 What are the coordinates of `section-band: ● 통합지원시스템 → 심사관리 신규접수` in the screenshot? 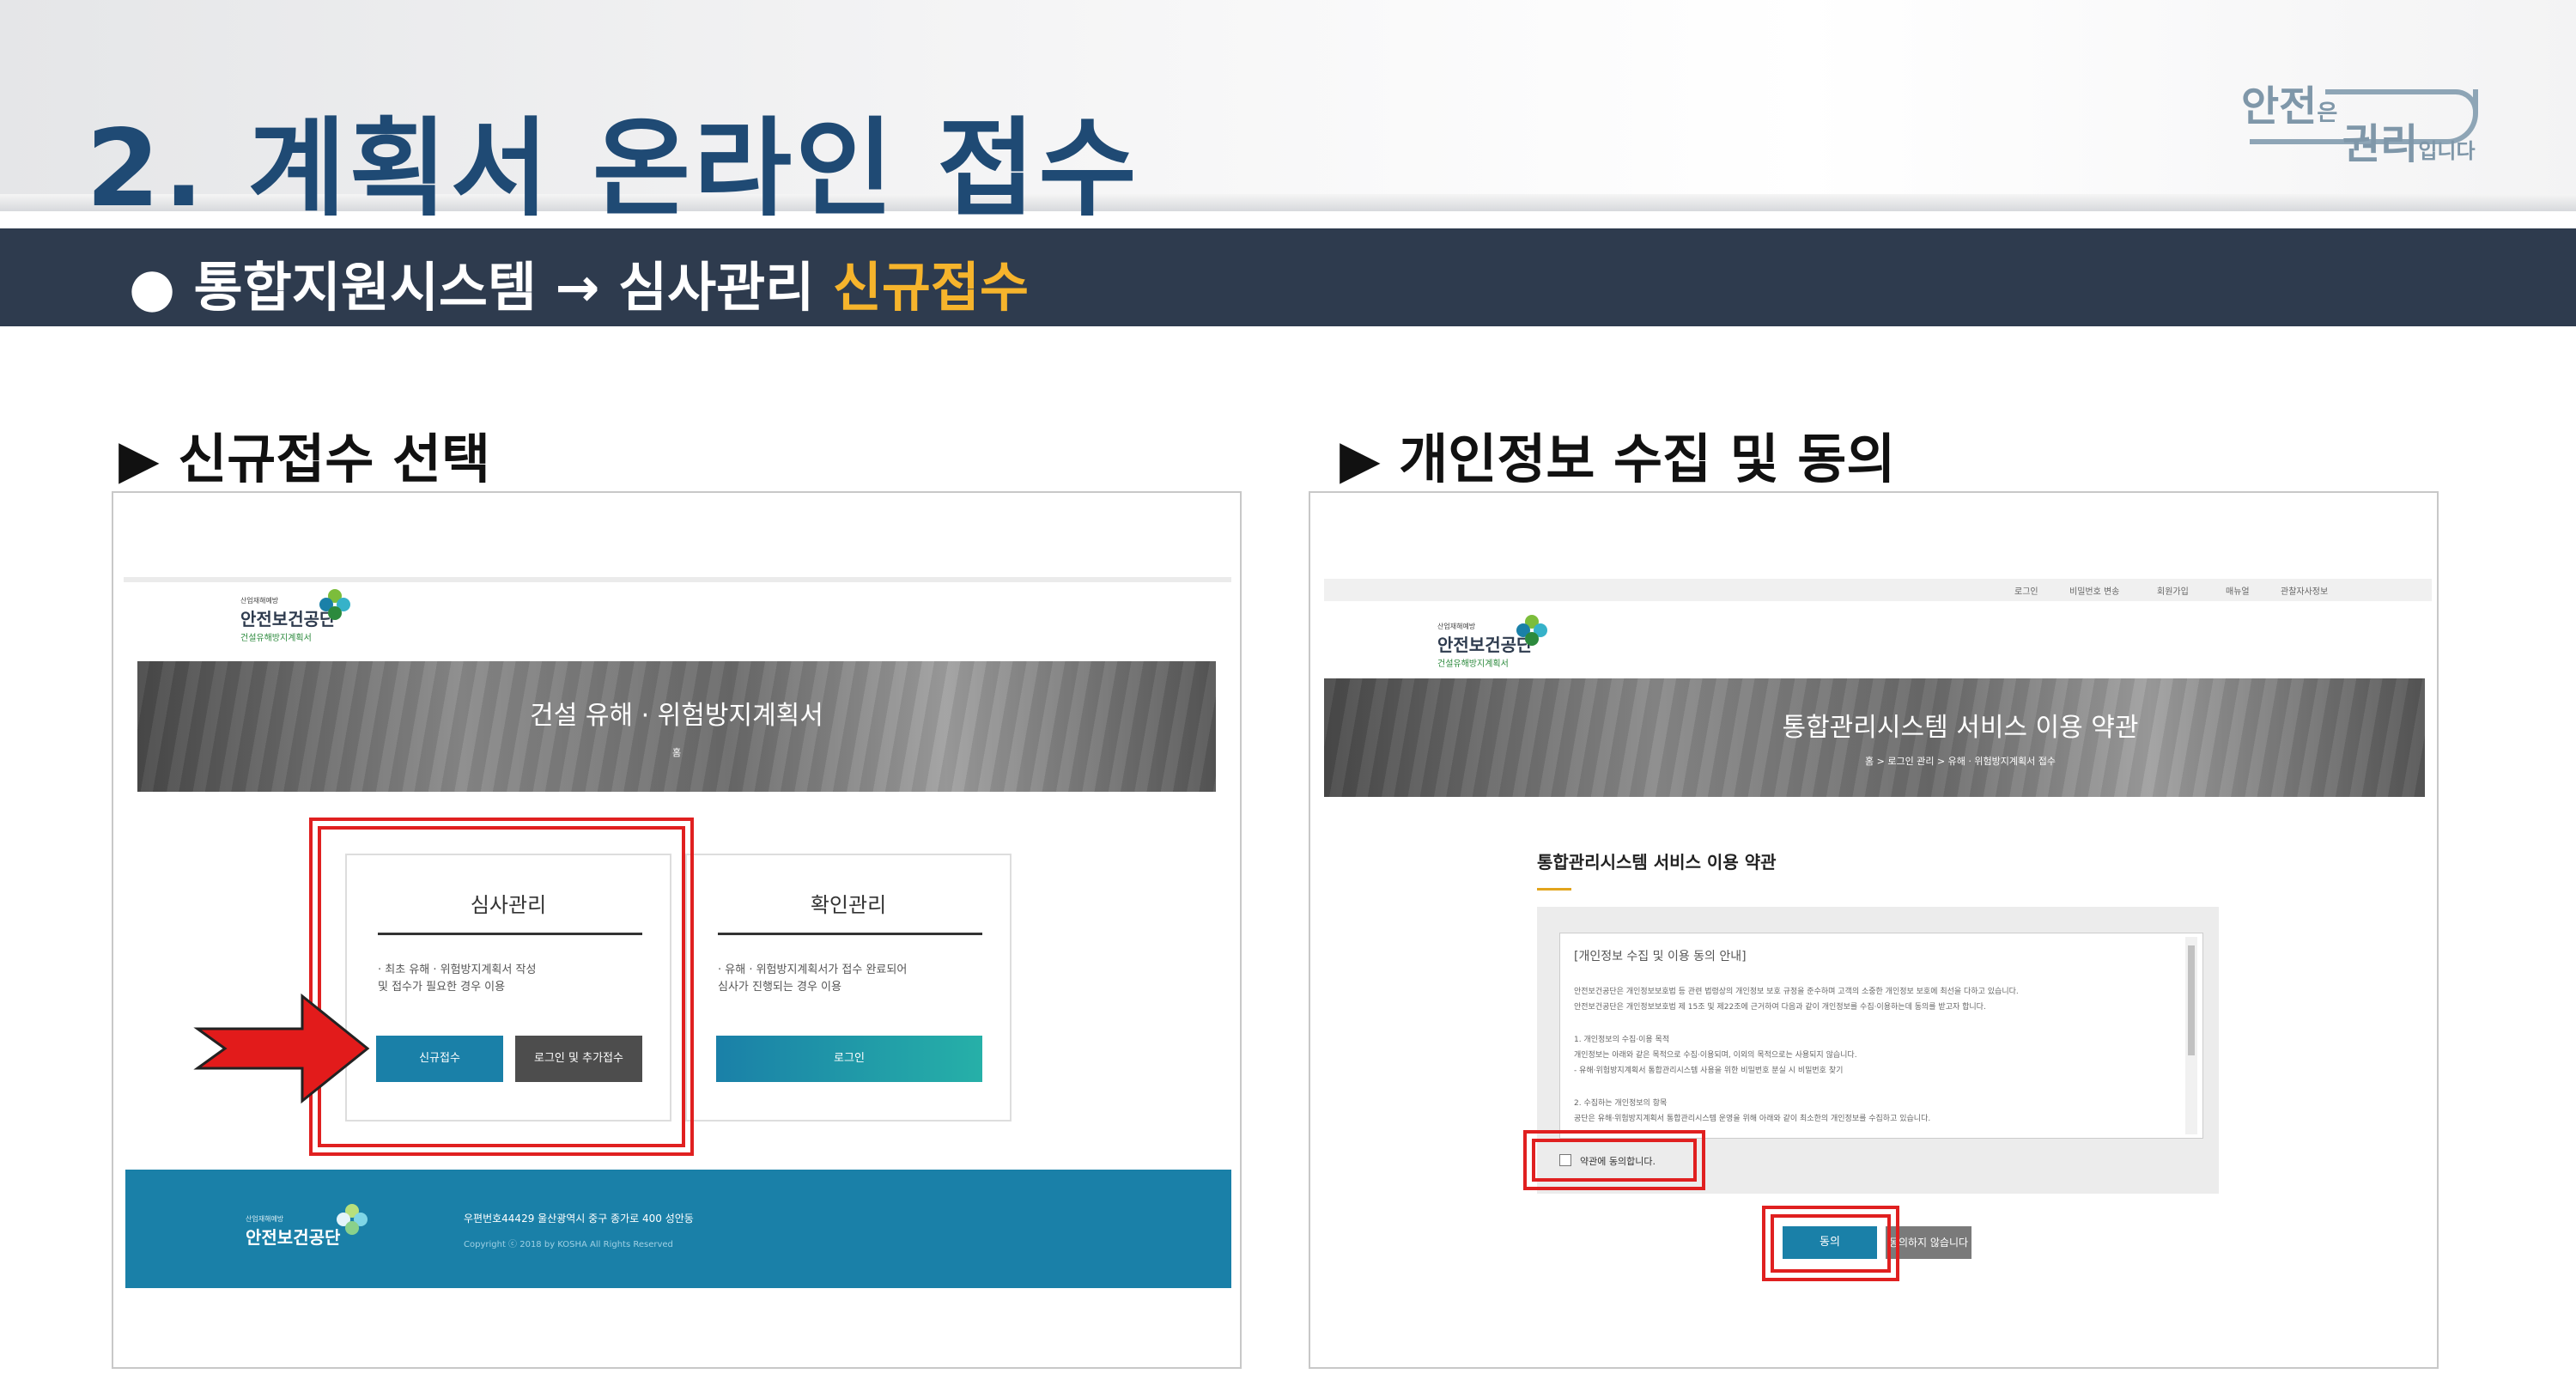 It's located at (1288, 277).